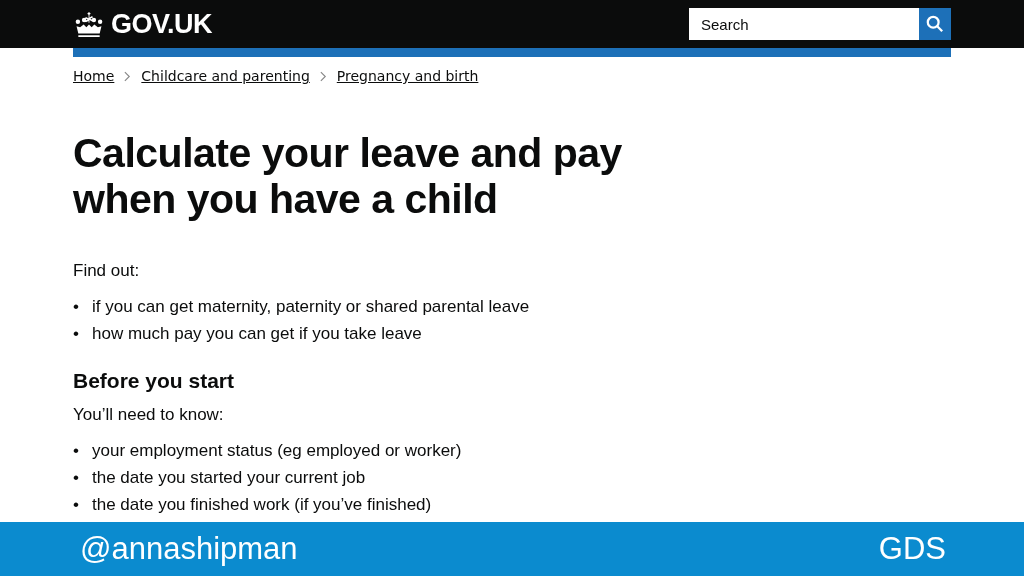  What do you see at coordinates (225, 76) in the screenshot?
I see `breadcrumb-link: Childcare and parenting` at bounding box center [225, 76].